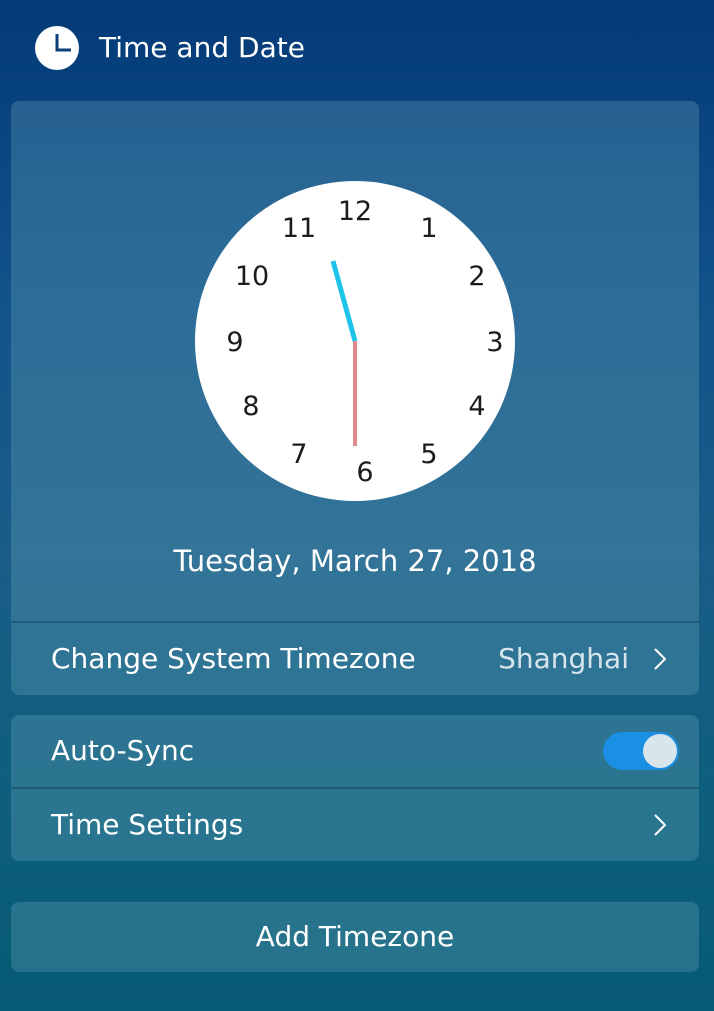  What do you see at coordinates (355, 788) in the screenshot?
I see `sync-panel: Auto-Sync Time Settings` at bounding box center [355, 788].